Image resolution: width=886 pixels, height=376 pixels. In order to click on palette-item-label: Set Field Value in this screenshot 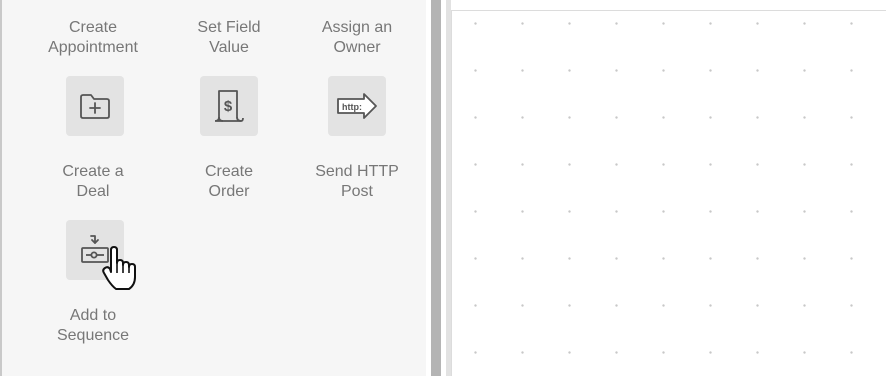, I will do `click(229, 37)`.